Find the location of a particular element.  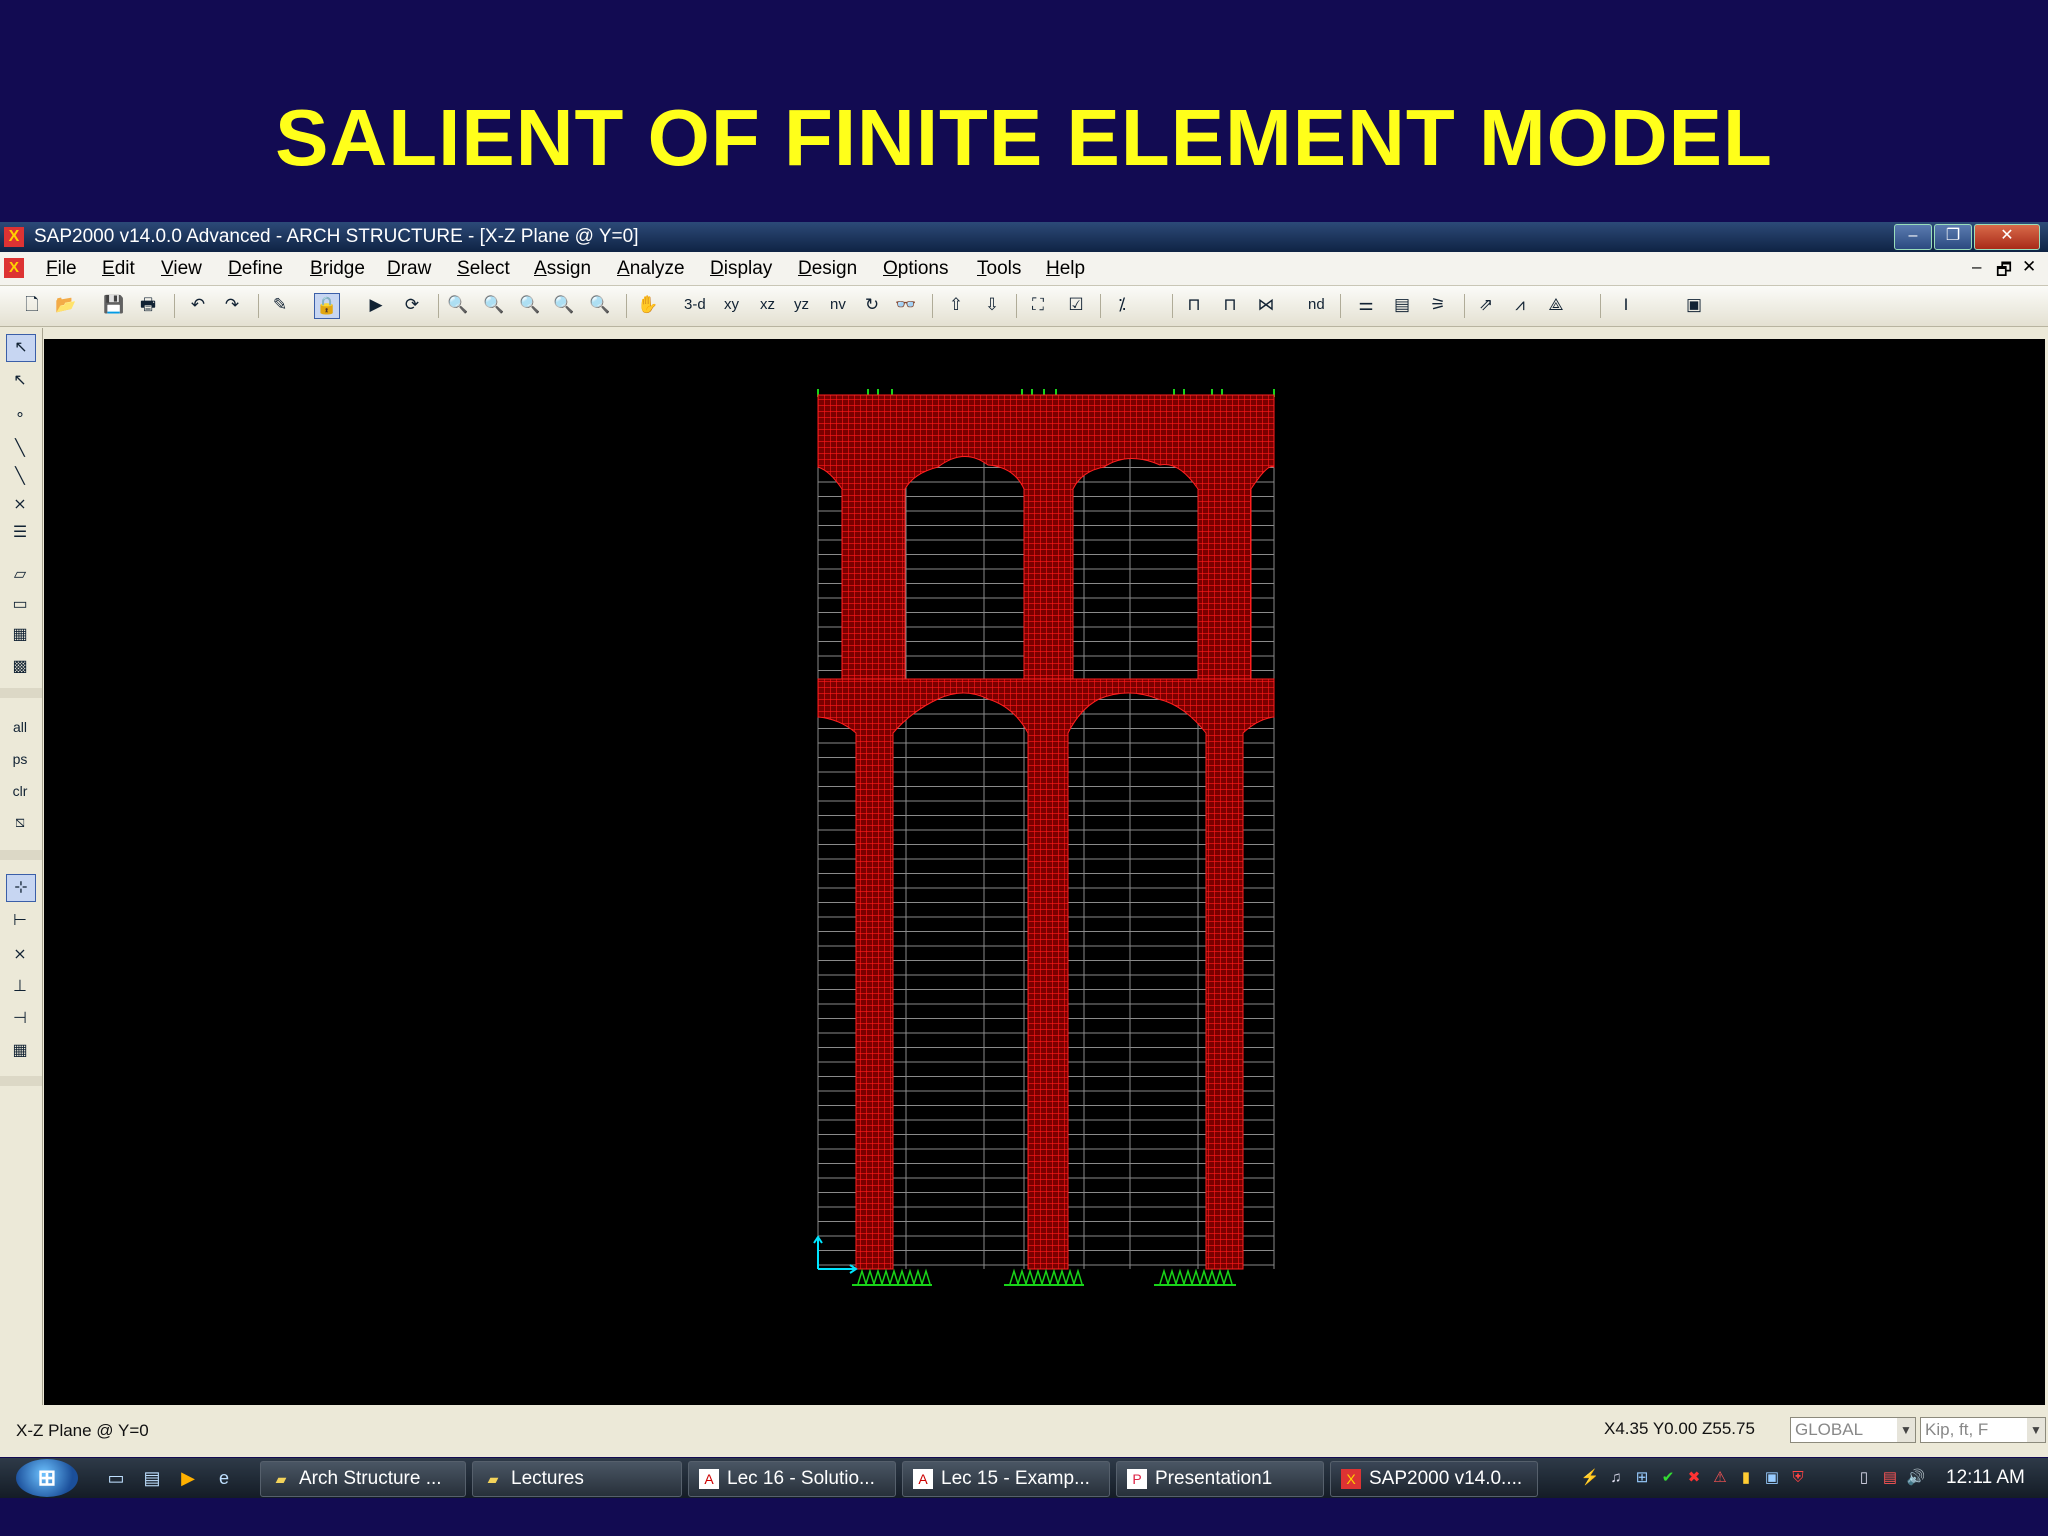

menu-analyze: Analyze is located at coordinates (651, 269).